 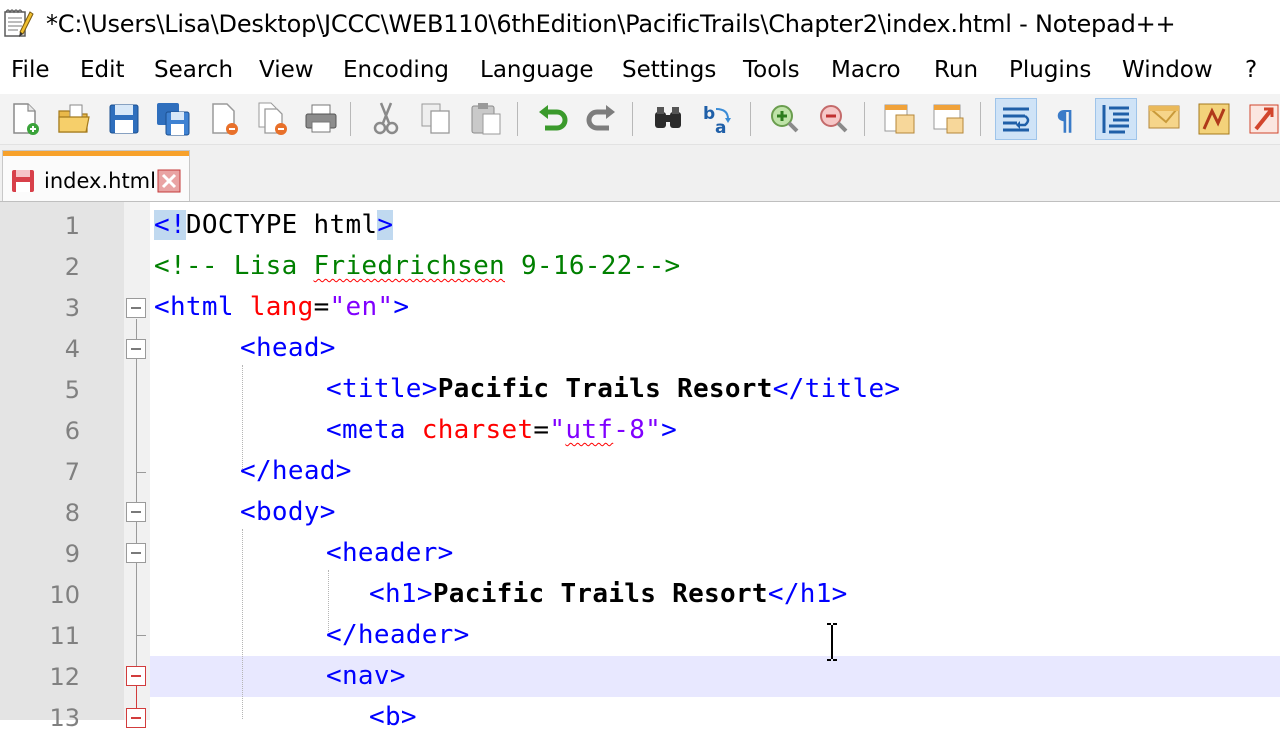 I want to click on save-all-icon, so click(x=173, y=119).